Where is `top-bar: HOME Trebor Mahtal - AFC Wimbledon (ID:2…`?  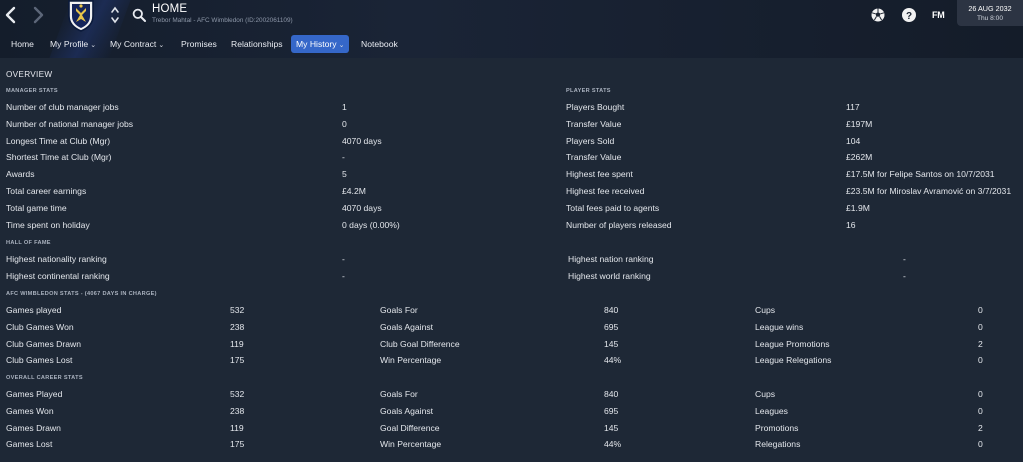 top-bar: HOME Trebor Mahtal - AFC Wimbledon (ID:2… is located at coordinates (511, 29).